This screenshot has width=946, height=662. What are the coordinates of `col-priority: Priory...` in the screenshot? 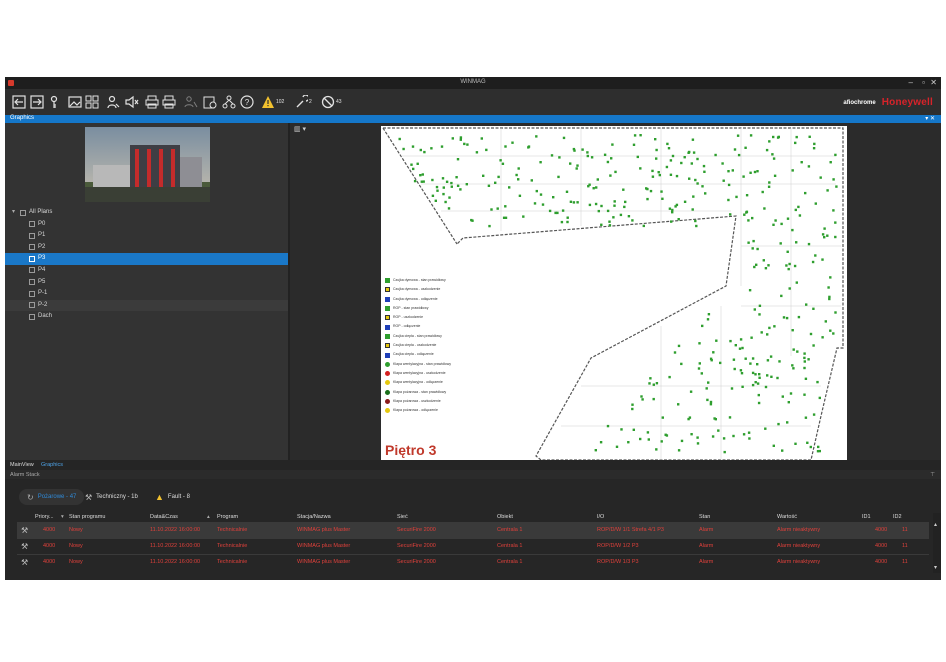 It's located at (44, 517).